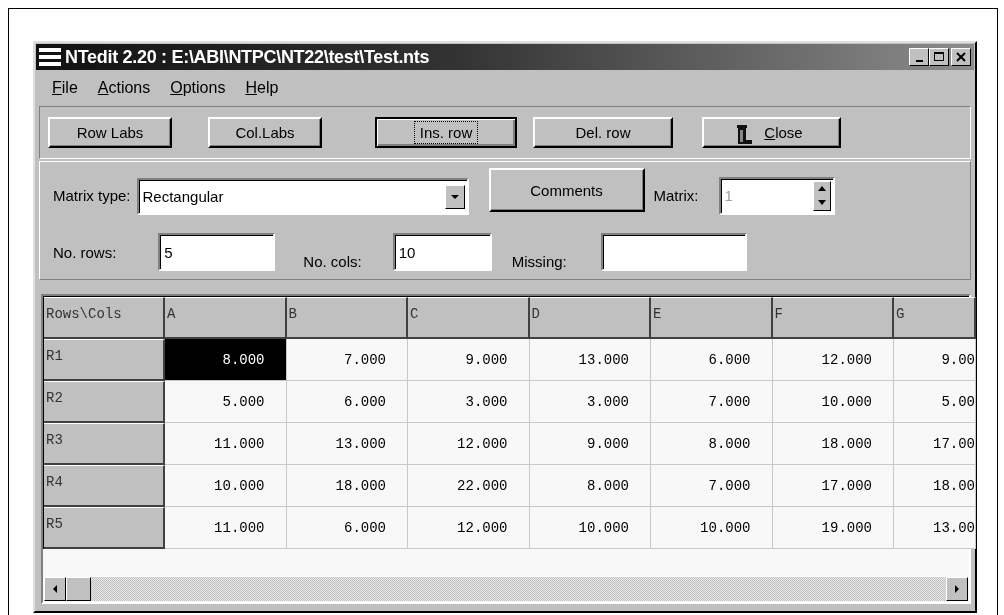 This screenshot has height=615, width=1004. What do you see at coordinates (566, 190) in the screenshot?
I see `comments-button: Comments` at bounding box center [566, 190].